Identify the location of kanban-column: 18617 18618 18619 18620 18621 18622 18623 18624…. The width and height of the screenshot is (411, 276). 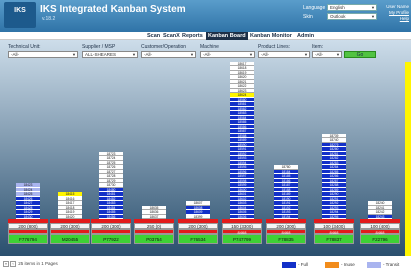
(242, 142).